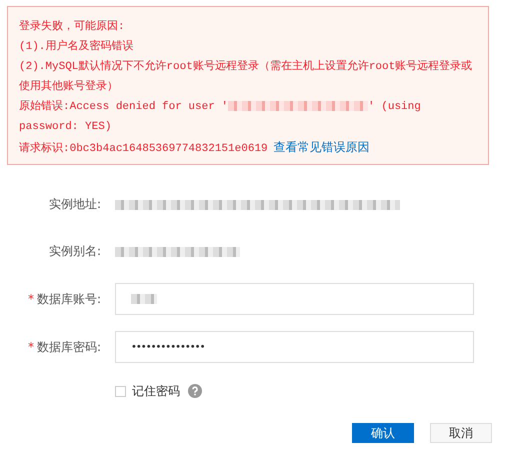 The height and width of the screenshot is (449, 509). What do you see at coordinates (149, 107) in the screenshot?
I see `raw-error-text: Access denied for user '` at bounding box center [149, 107].